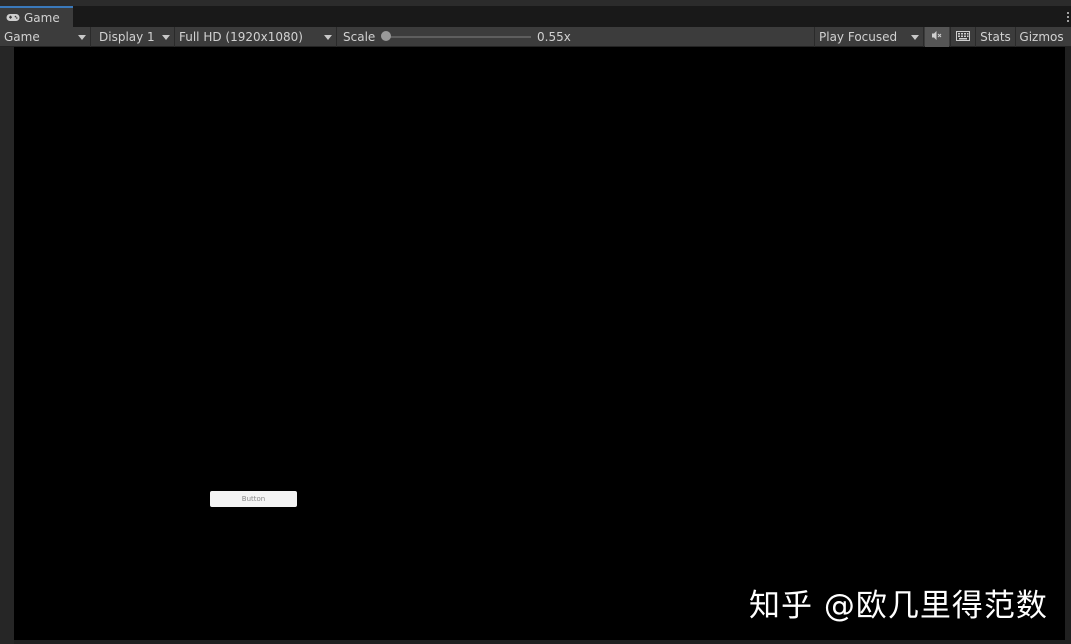 This screenshot has height=644, width=1071. What do you see at coordinates (127, 37) in the screenshot?
I see `display-select-label: Display 1` at bounding box center [127, 37].